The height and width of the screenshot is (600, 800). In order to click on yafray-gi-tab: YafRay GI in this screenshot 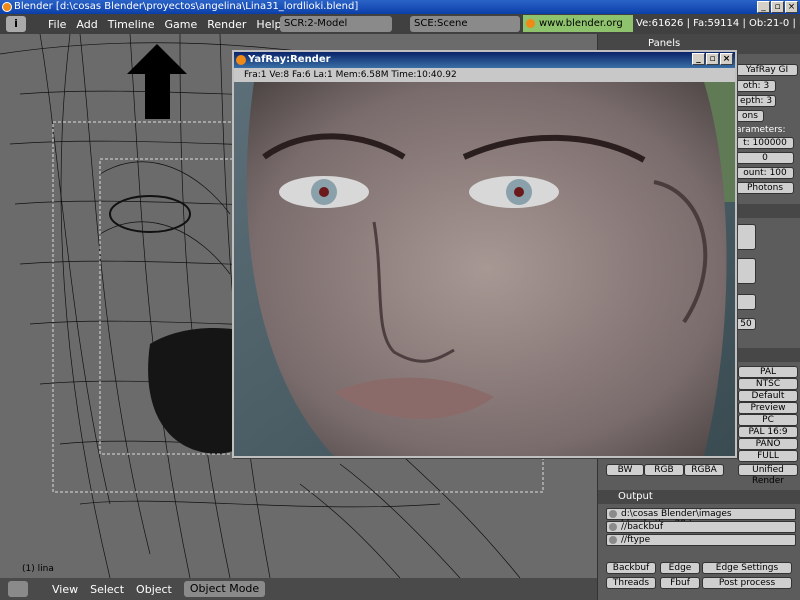, I will do `click(767, 70)`.